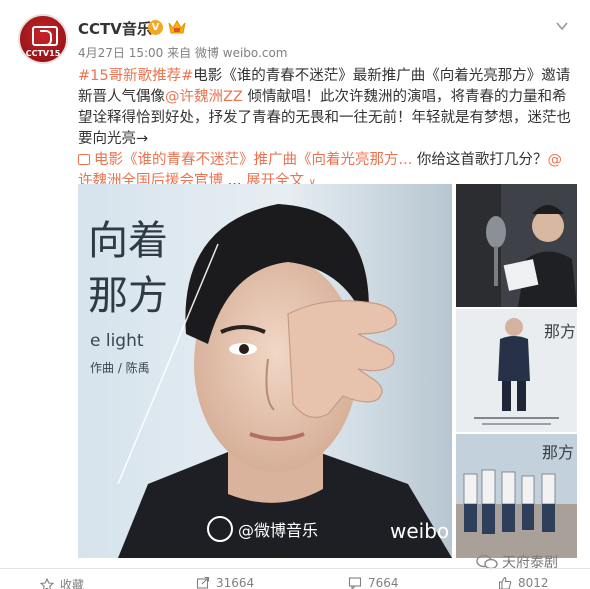  Describe the element at coordinates (295, 568) in the screenshot. I see `divider` at that location.